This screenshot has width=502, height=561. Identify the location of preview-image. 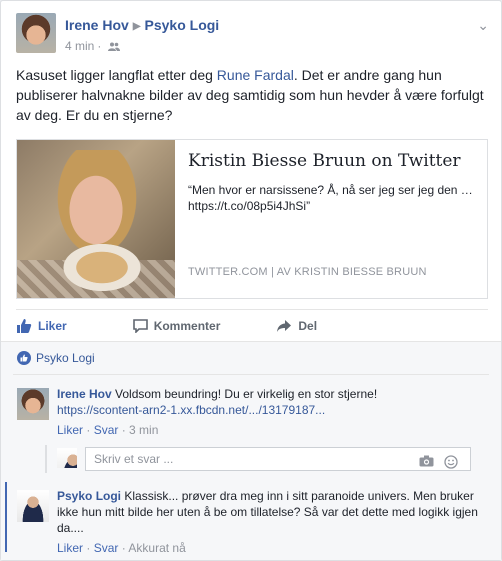
(96, 219).